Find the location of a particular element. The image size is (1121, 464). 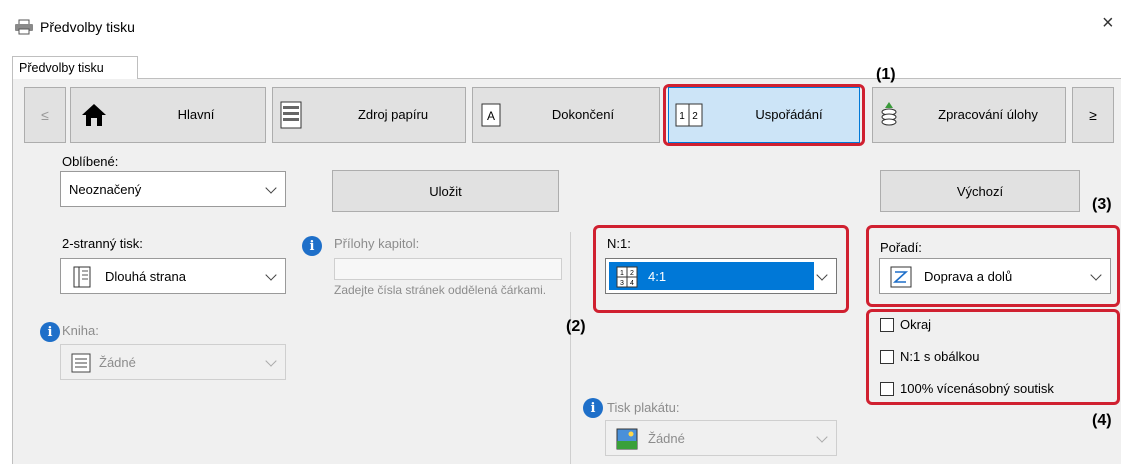

tab-print-preferences: Předvolby tisku is located at coordinates (75, 67).